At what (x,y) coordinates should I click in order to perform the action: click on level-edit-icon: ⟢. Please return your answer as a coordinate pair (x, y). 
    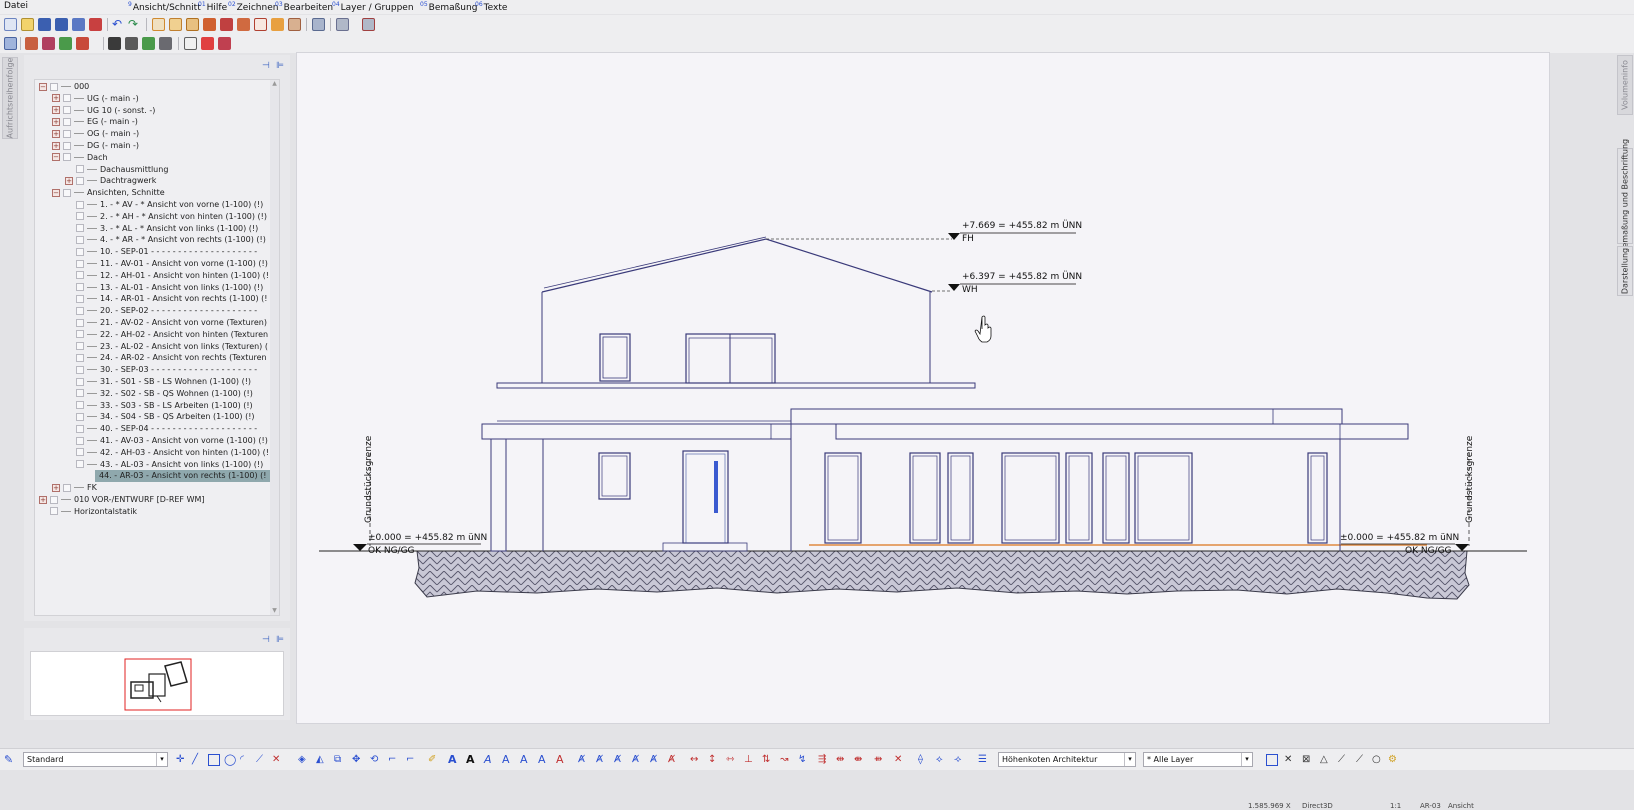
    Looking at the image, I should click on (960, 760).